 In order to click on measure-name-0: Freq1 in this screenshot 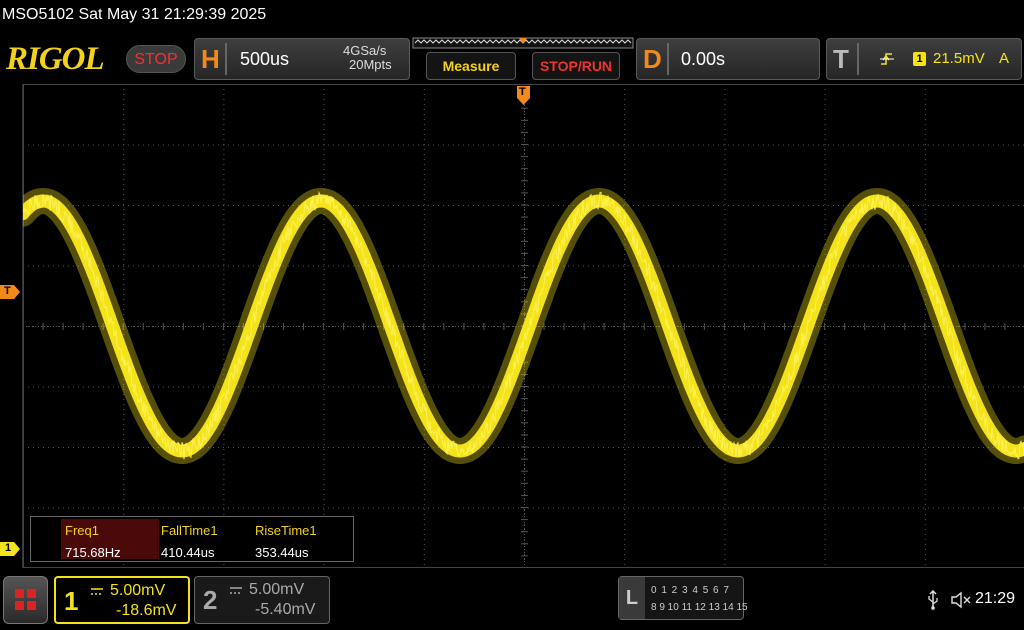, I will do `click(82, 530)`.